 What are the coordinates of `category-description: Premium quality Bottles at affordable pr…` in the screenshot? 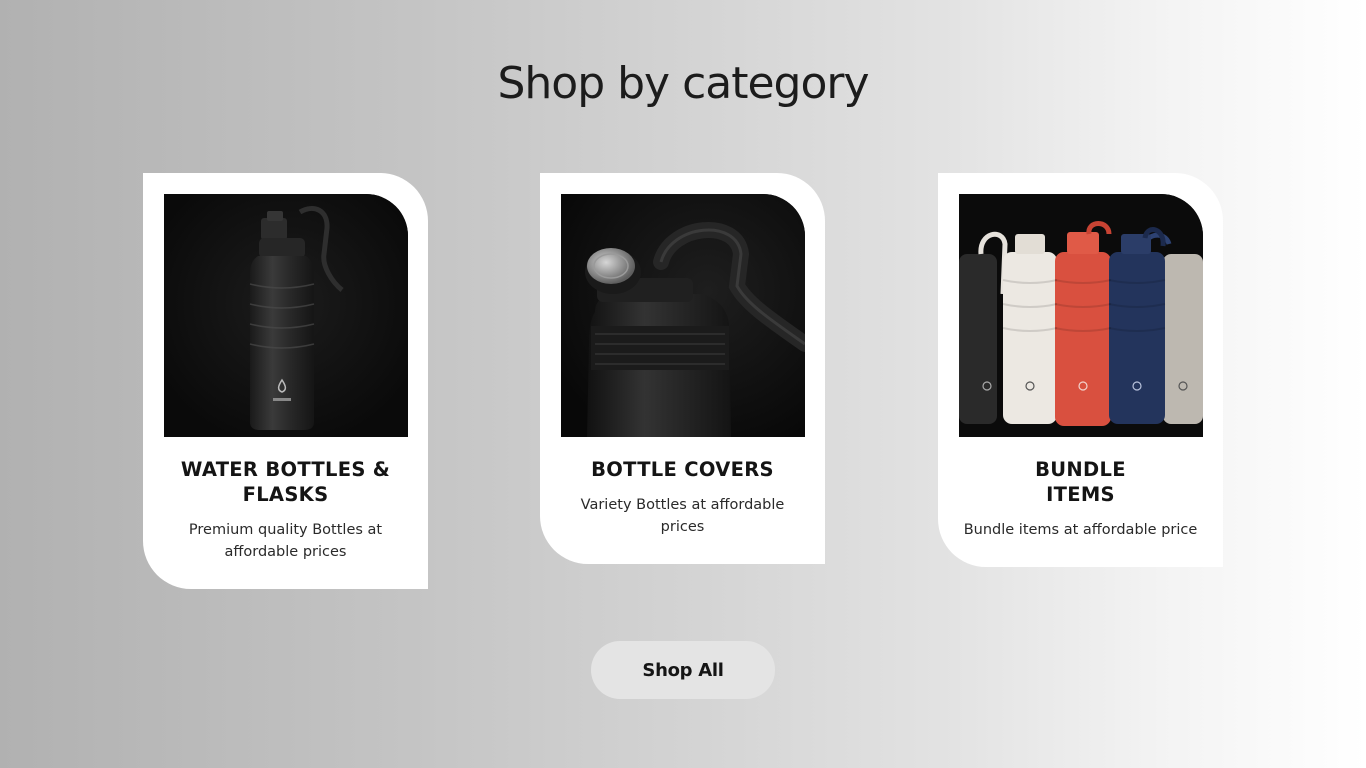 It's located at (285, 541).